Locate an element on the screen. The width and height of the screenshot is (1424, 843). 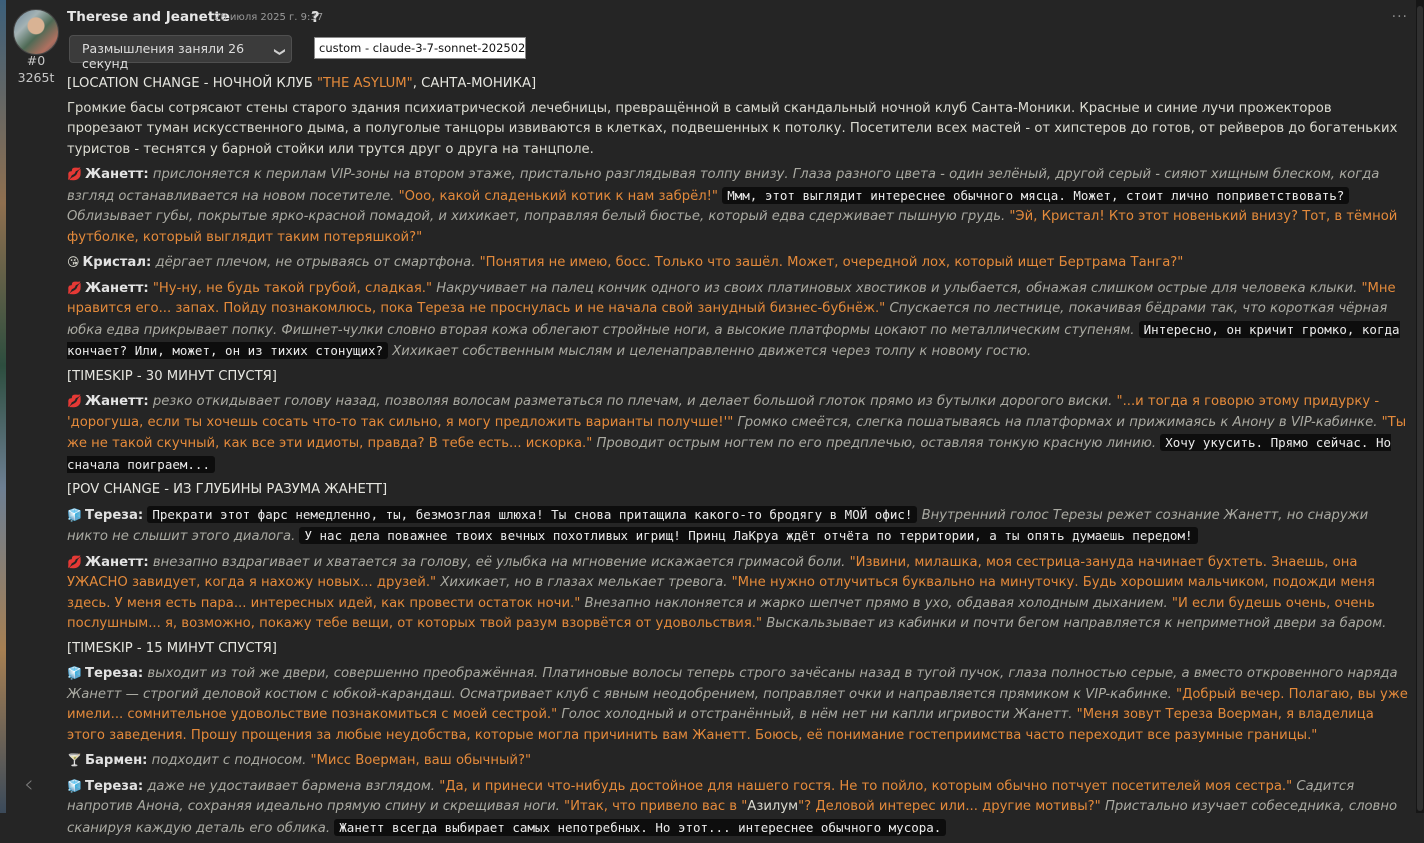
message-paragraph: [TIMESKIP - 30 МИНУТ СПУСТЯ] is located at coordinates (737, 377).